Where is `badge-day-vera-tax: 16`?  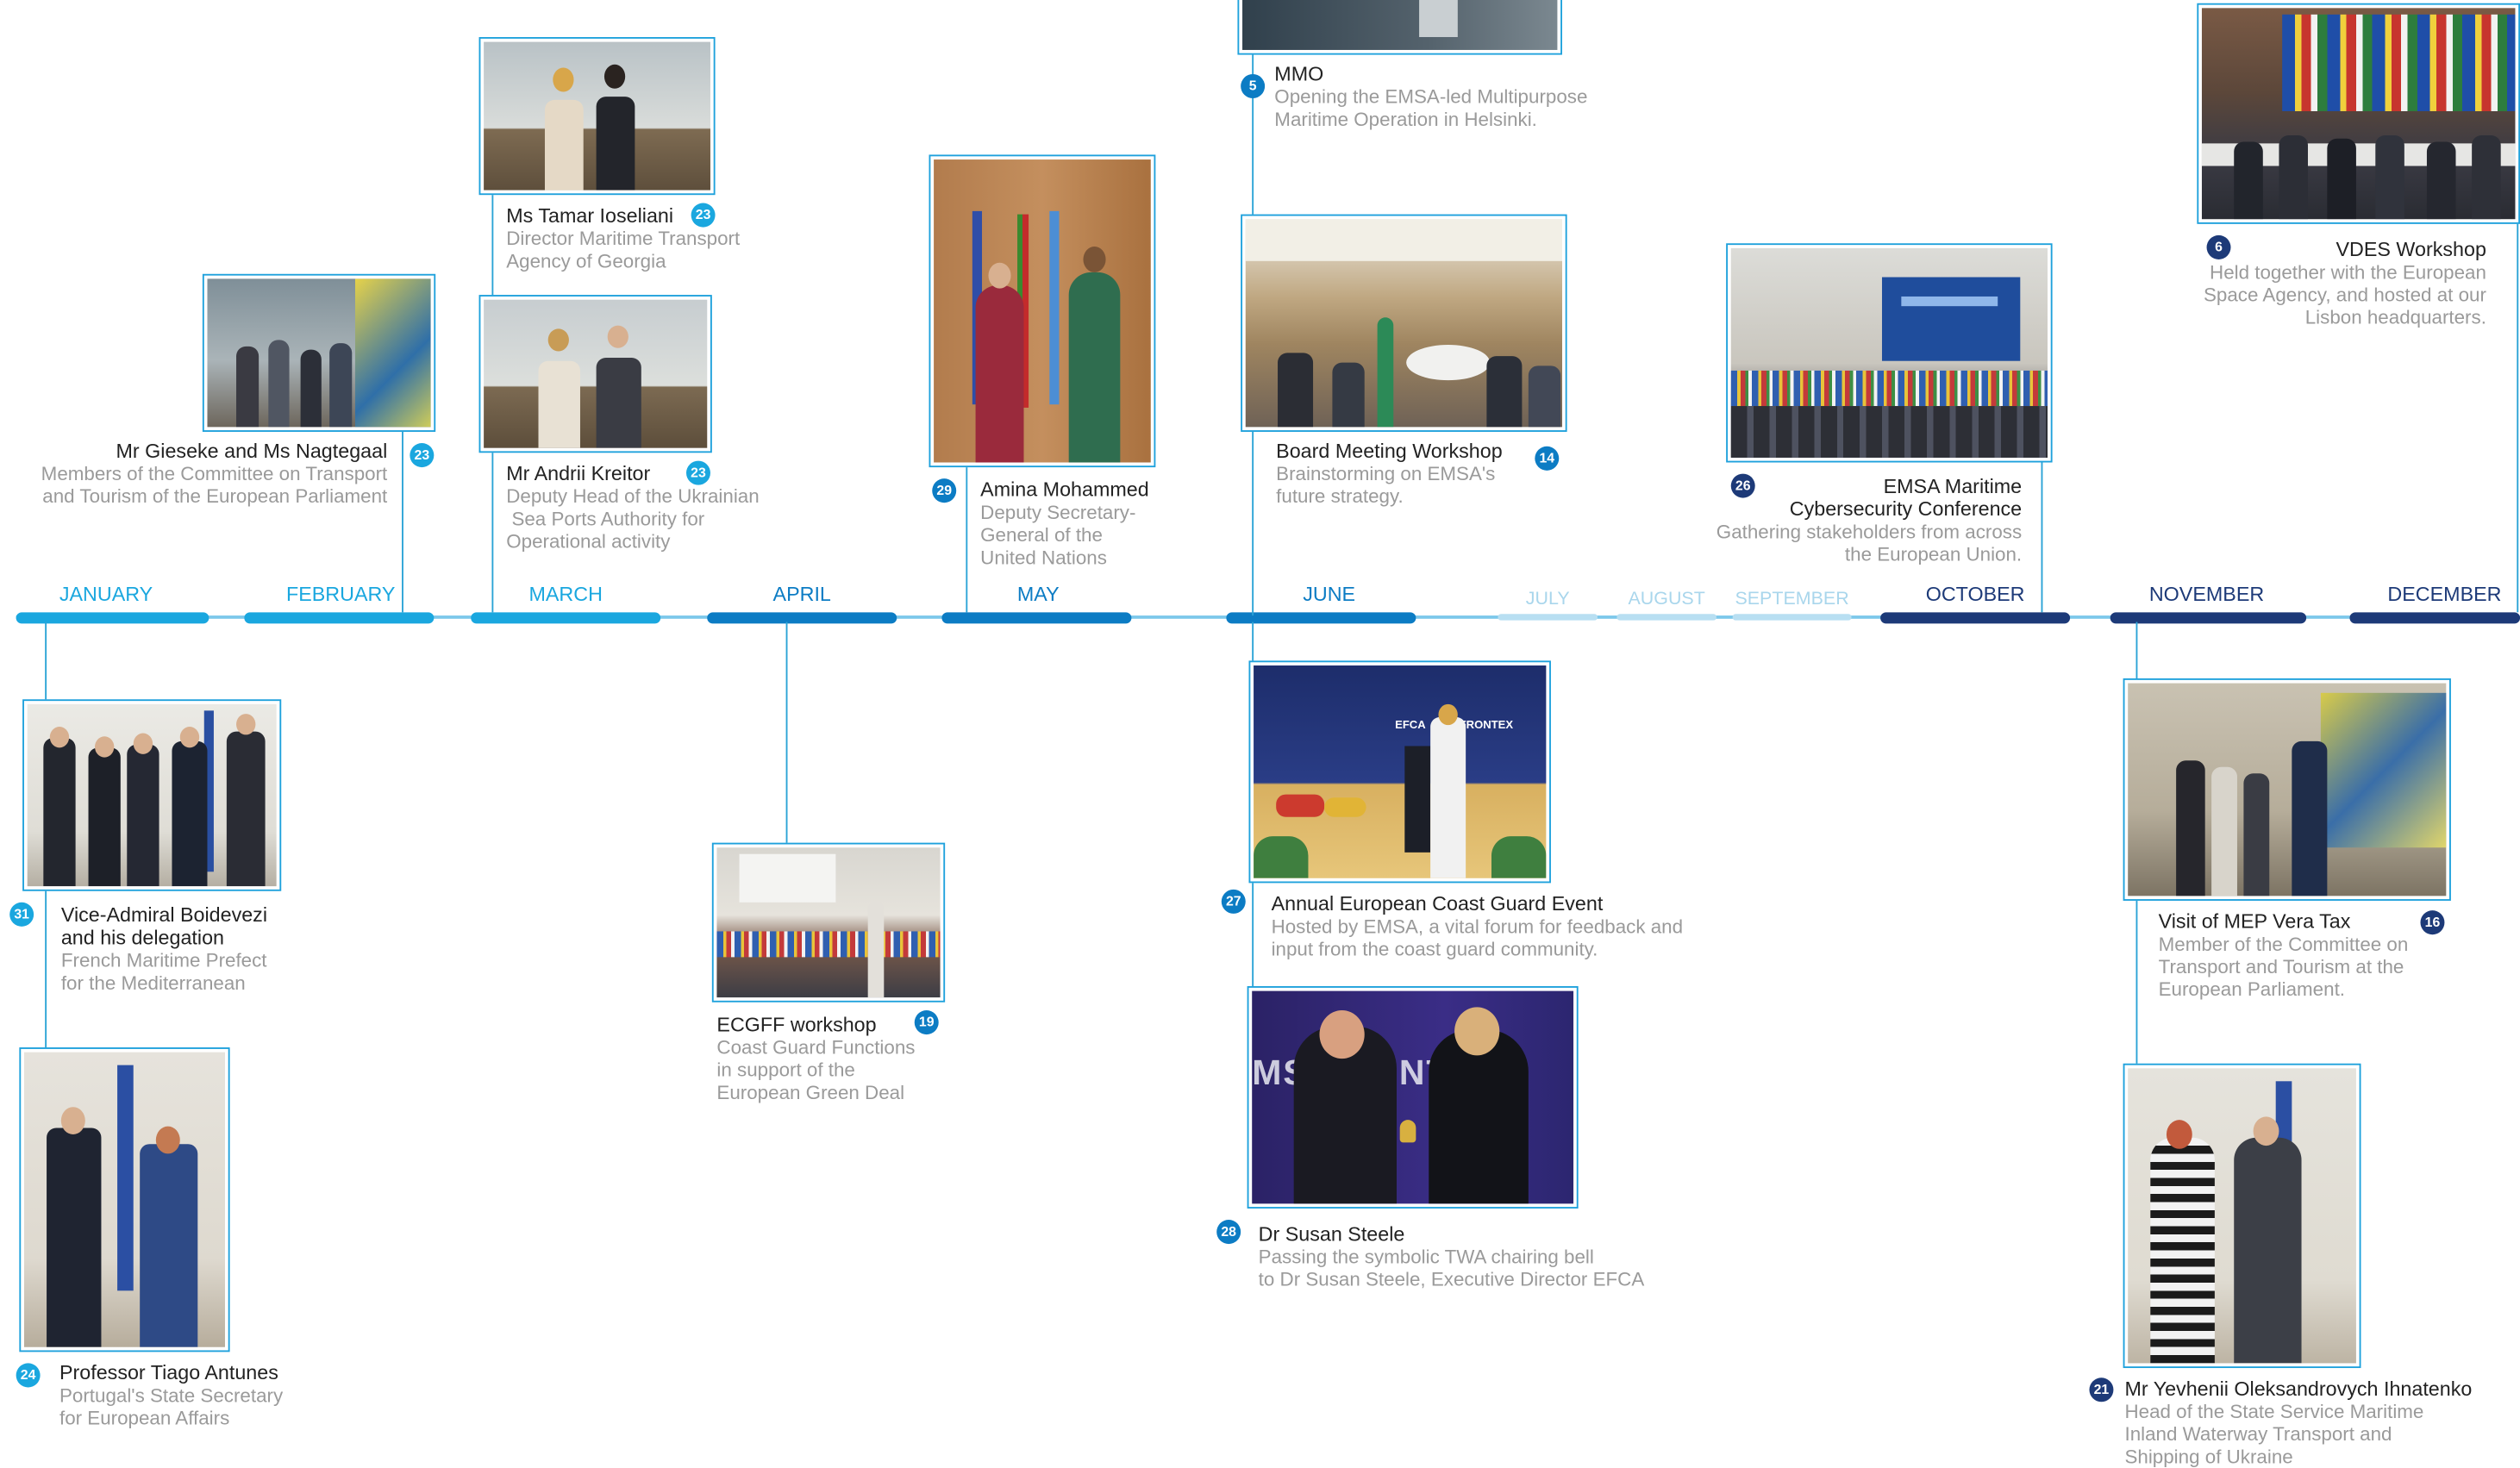
badge-day-vera-tax: 16 is located at coordinates (2433, 922).